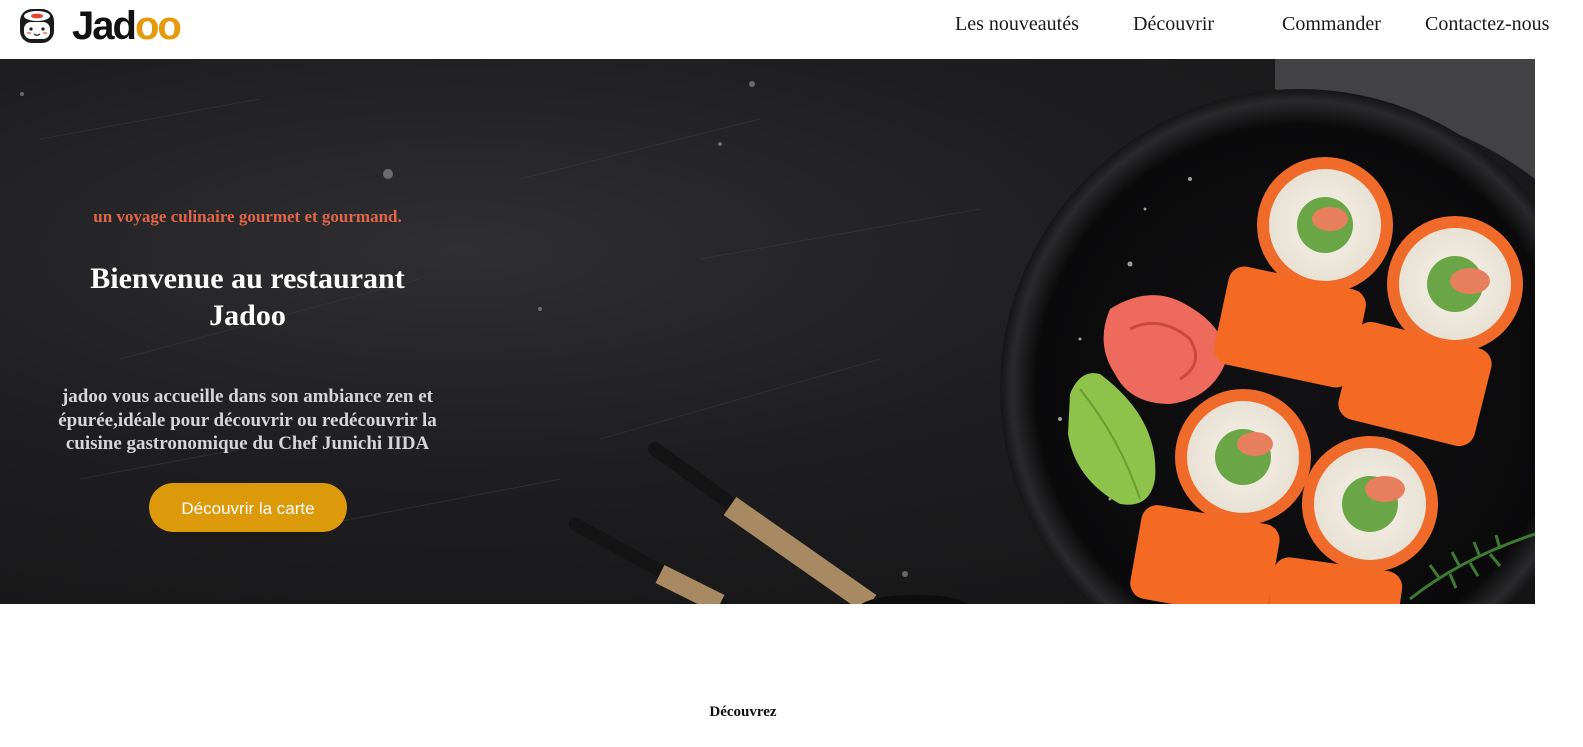 Image resolution: width=1583 pixels, height=747 pixels. Describe the element at coordinates (1487, 24) in the screenshot. I see `nav-item-contact: Contactez-nous` at that location.